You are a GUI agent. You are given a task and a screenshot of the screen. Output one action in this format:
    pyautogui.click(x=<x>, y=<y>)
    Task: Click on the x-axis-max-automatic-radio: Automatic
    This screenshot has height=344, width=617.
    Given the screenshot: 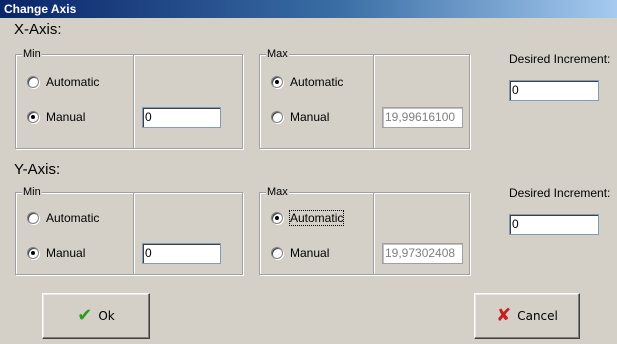 What is the action you would take?
    pyautogui.click(x=307, y=82)
    